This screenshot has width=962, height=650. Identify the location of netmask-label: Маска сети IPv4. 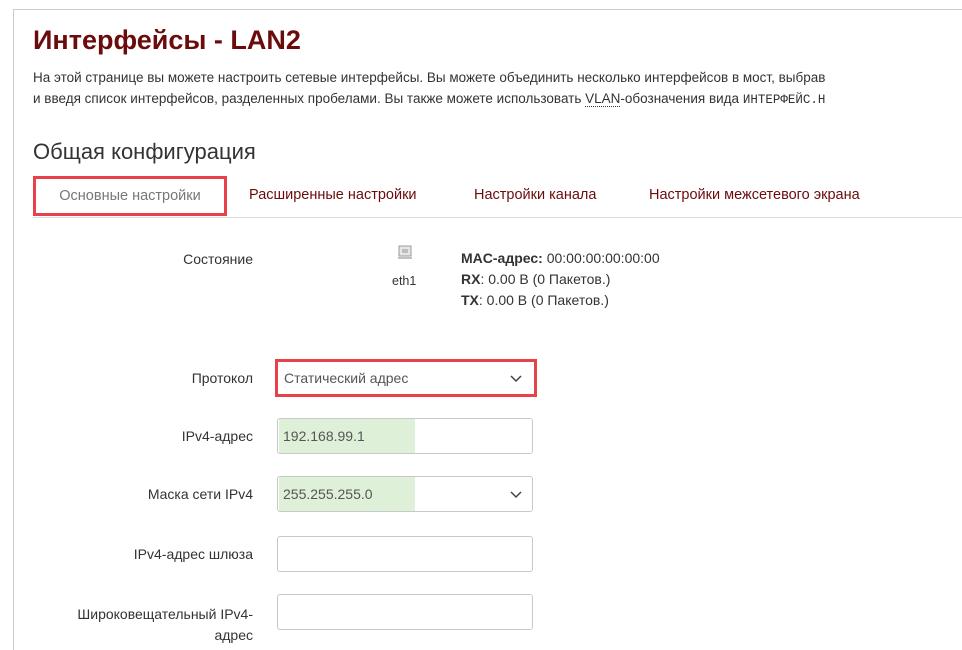
(200, 494).